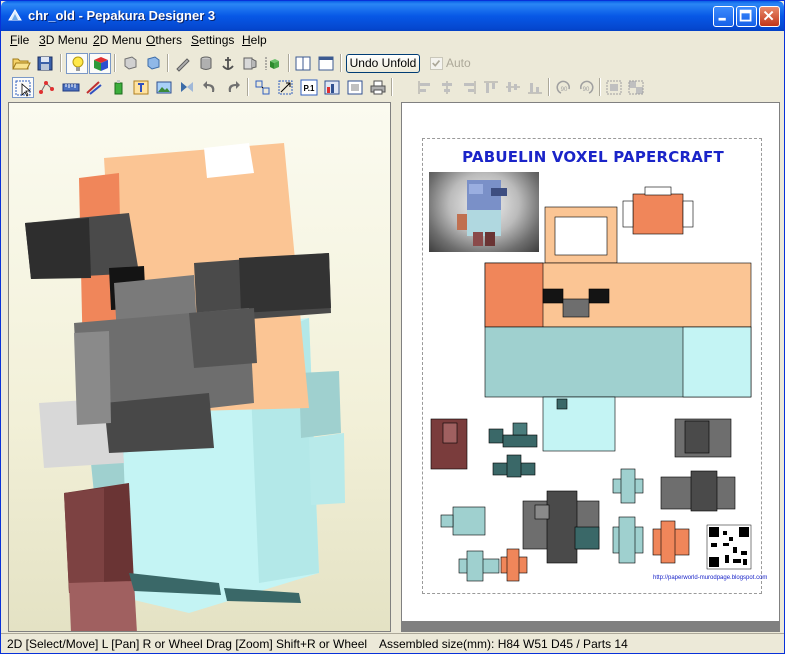 The height and width of the screenshot is (654, 785). I want to click on auto-checkbox, so click(436, 63).